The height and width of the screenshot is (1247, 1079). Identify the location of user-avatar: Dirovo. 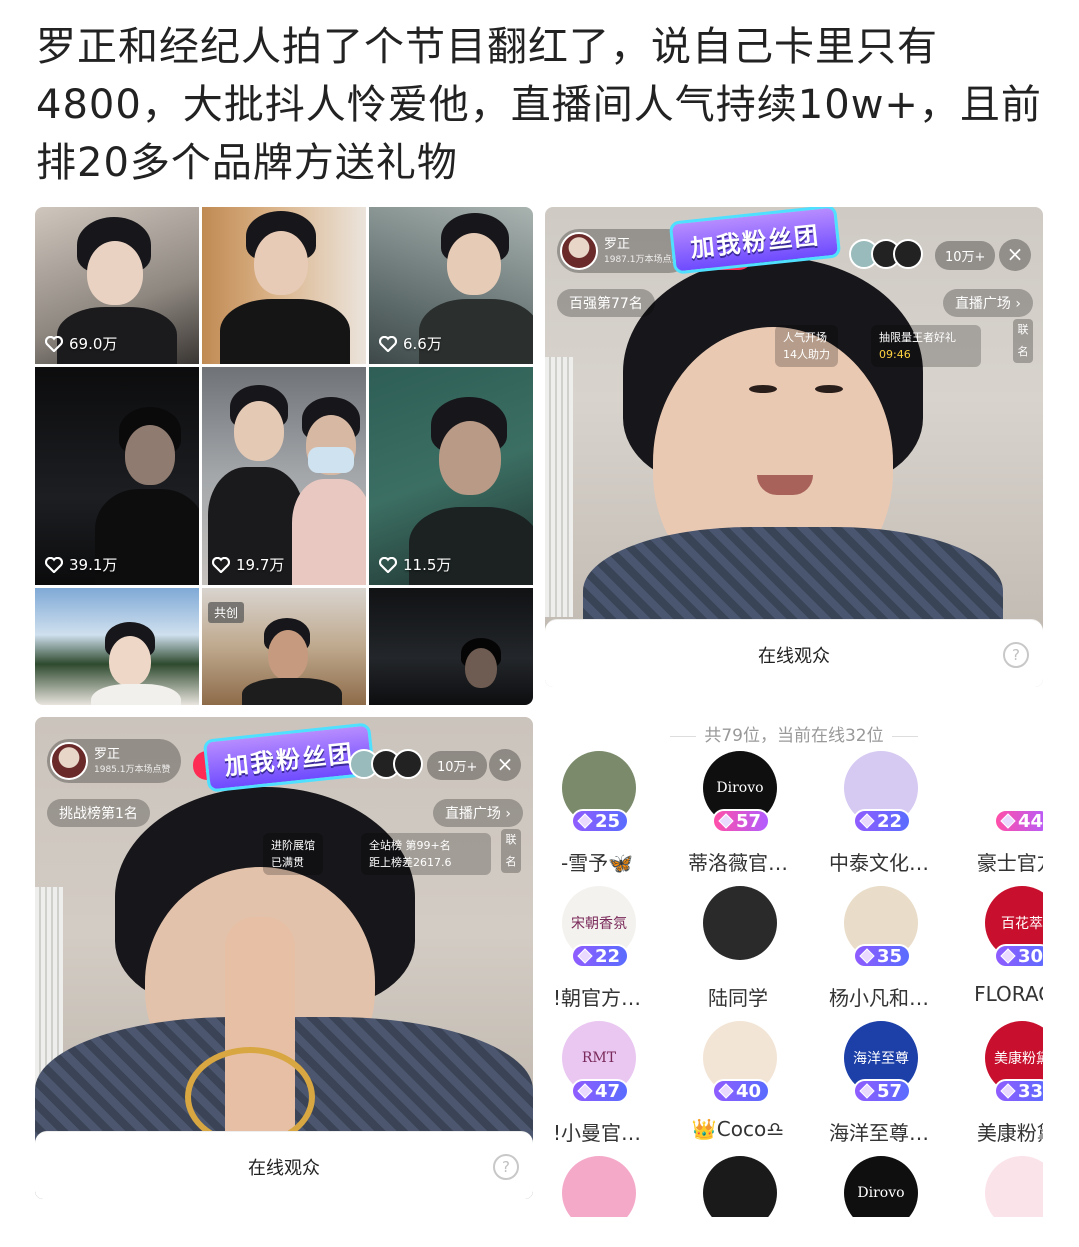
(881, 1186).